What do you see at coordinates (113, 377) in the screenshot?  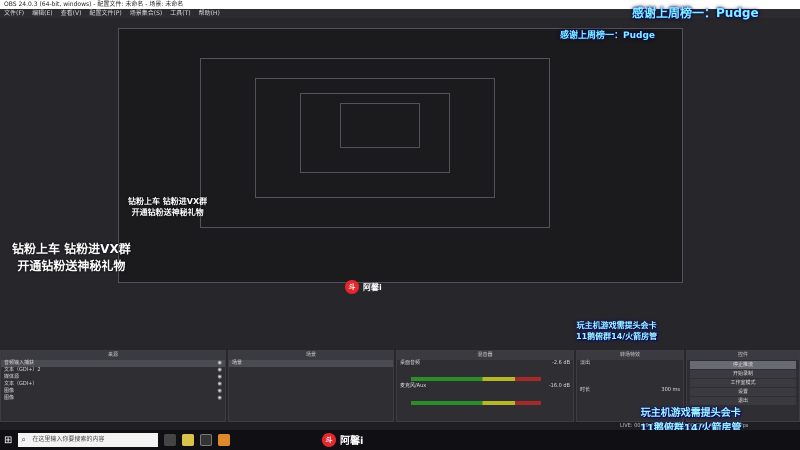 I see `source-item: 媒体源 ◉` at bounding box center [113, 377].